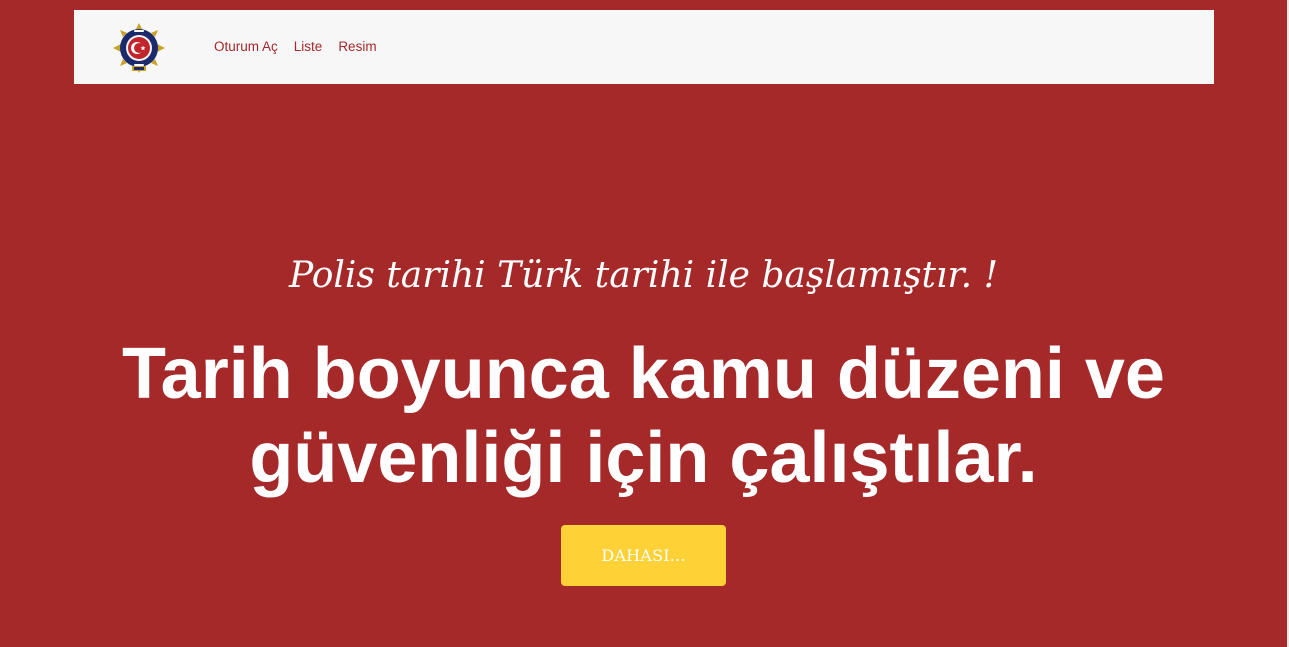 This screenshot has height=647, width=1289. I want to click on police-emblem-logo-link, so click(139, 48).